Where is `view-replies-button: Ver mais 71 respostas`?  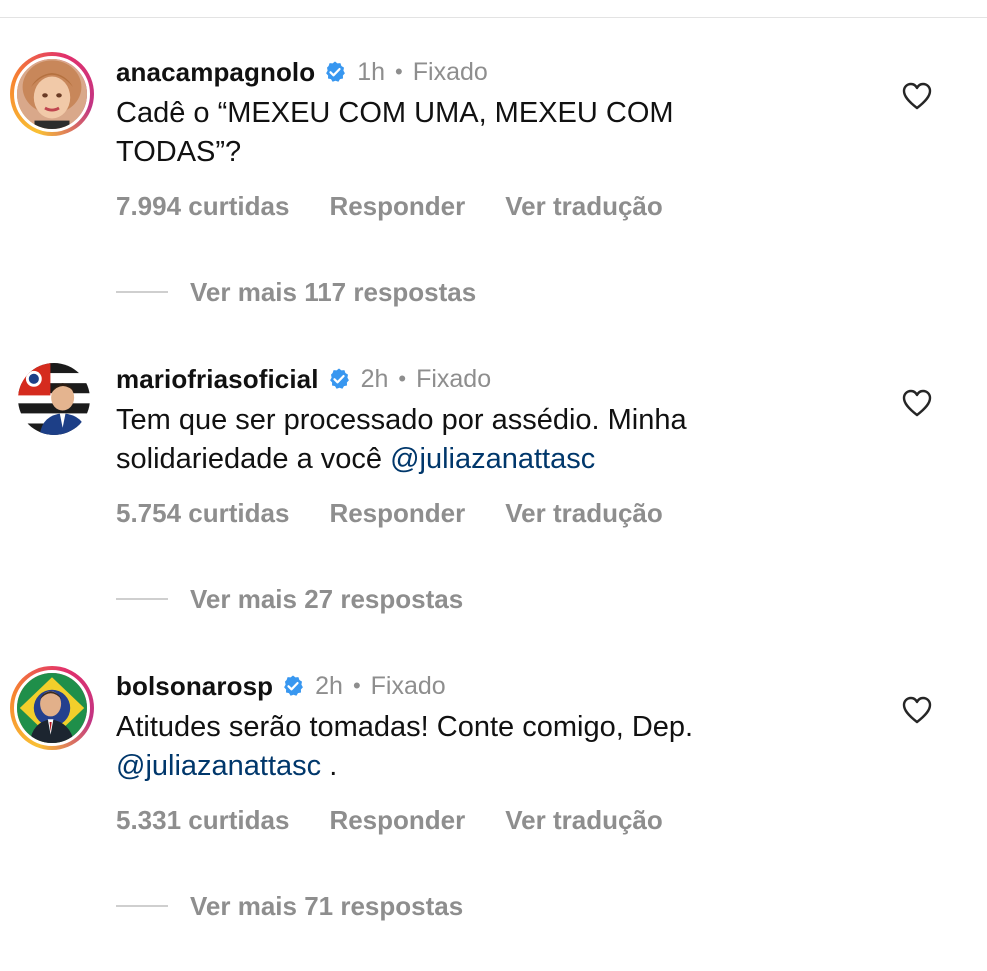 view-replies-button: Ver mais 71 respostas is located at coordinates (289, 906).